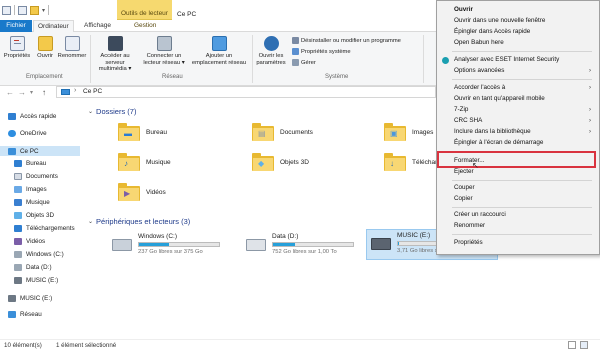 The width and height of the screenshot is (600, 351). Describe the element at coordinates (43, 10) in the screenshot. I see `qat-dropdown-icon: ▾` at that location.